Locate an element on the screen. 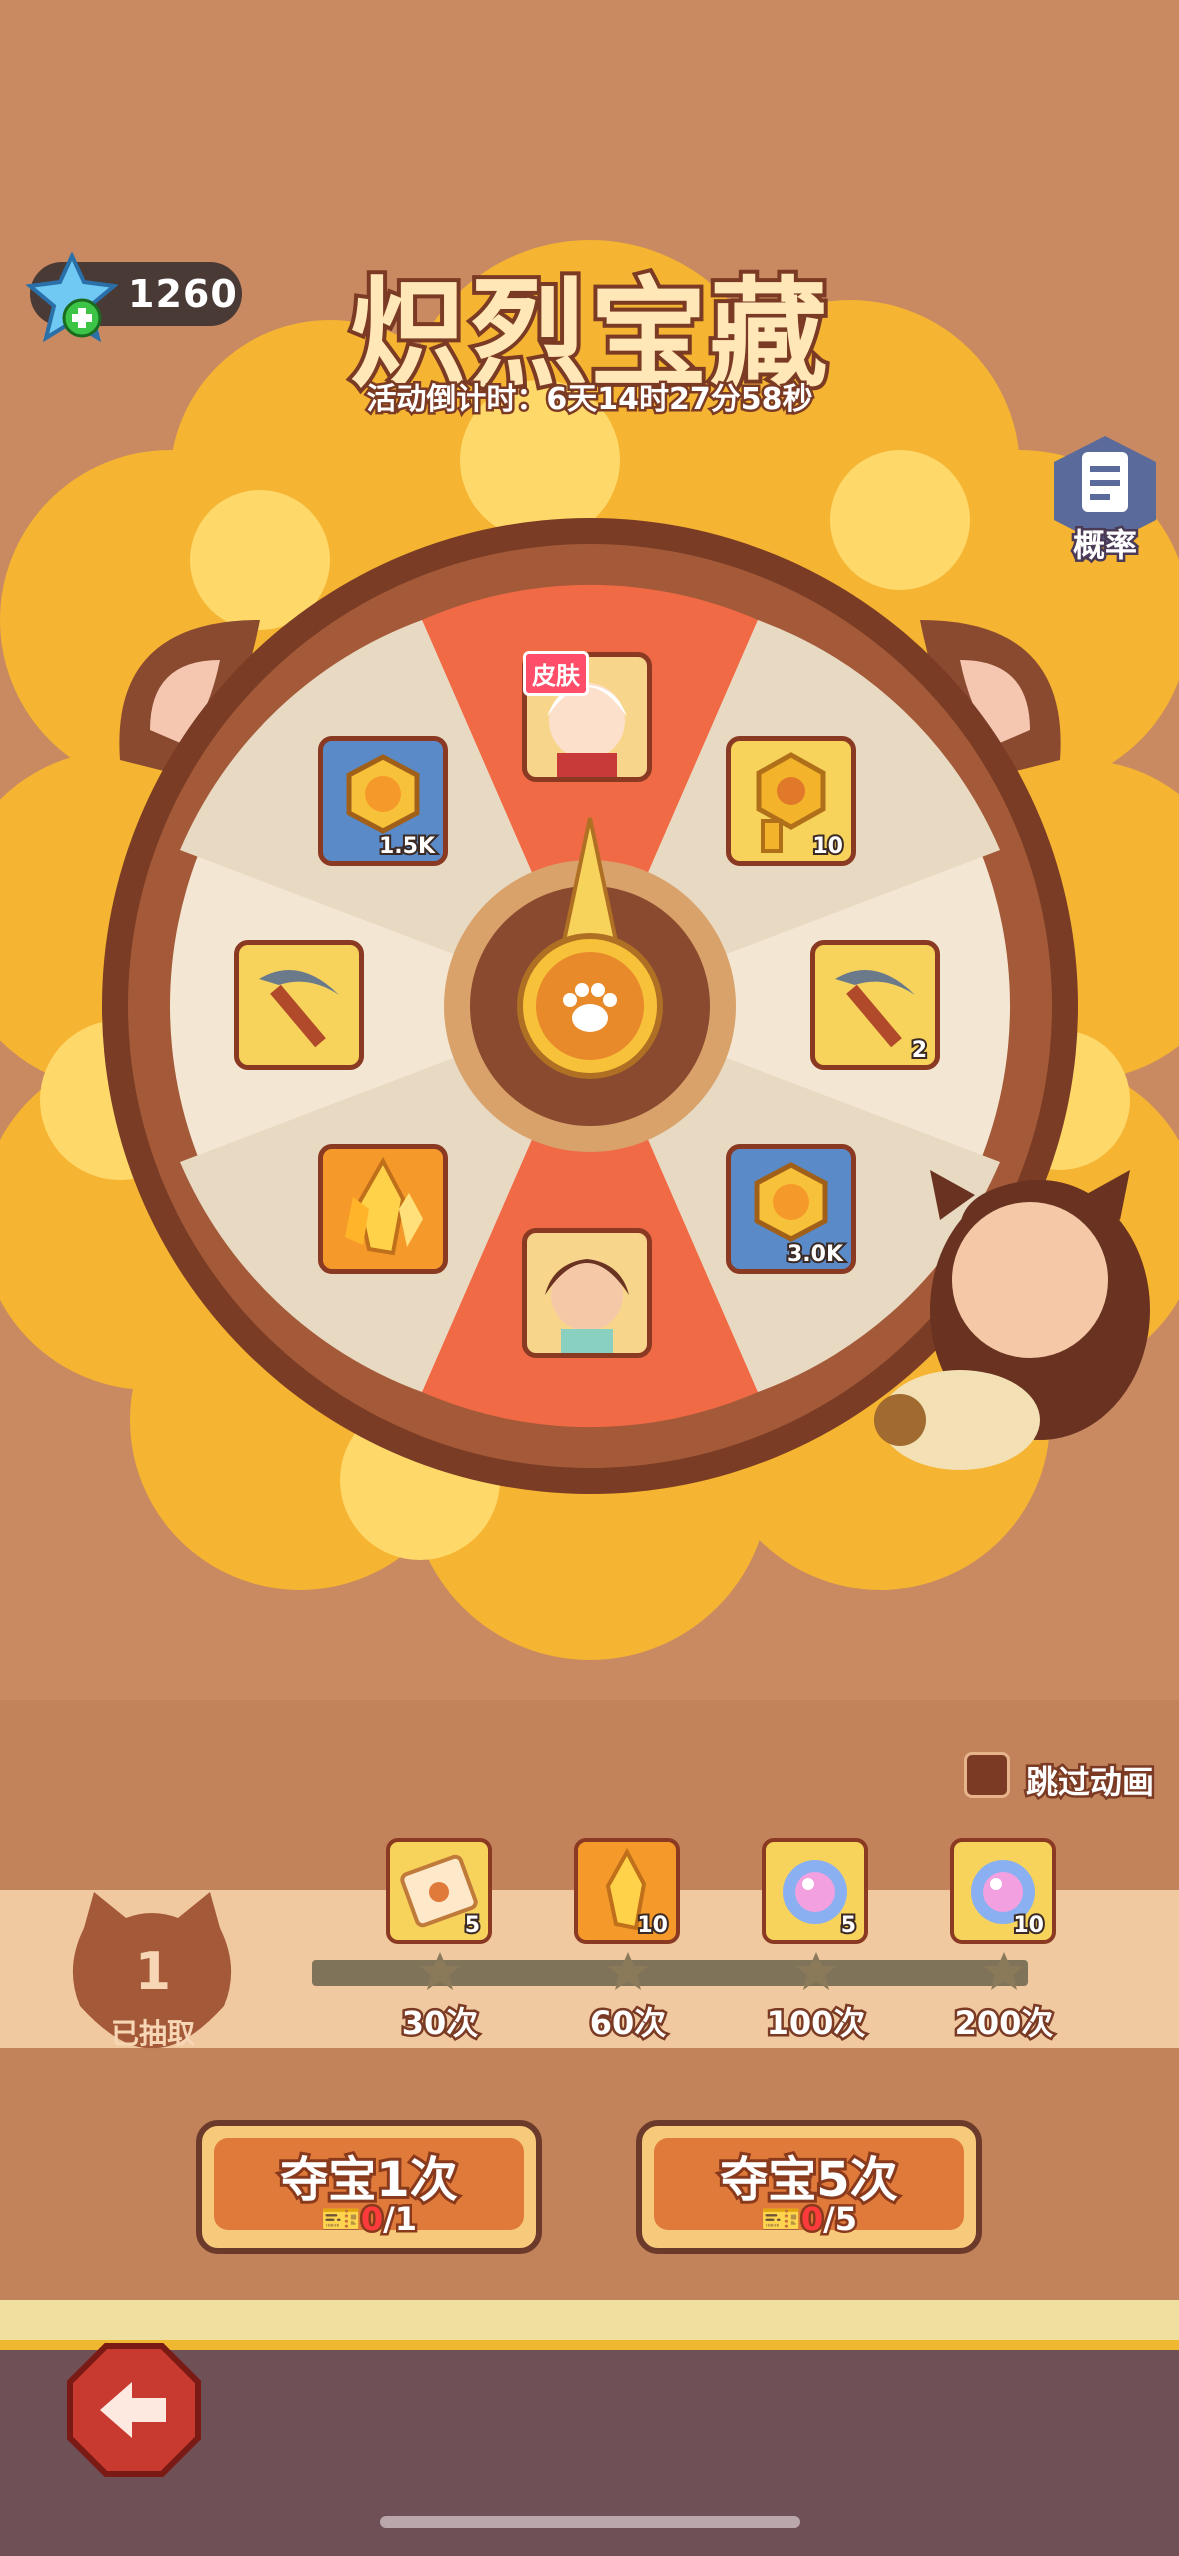 Image resolution: width=1179 pixels, height=2556 pixels. cost-need: /1 is located at coordinates (400, 2219).